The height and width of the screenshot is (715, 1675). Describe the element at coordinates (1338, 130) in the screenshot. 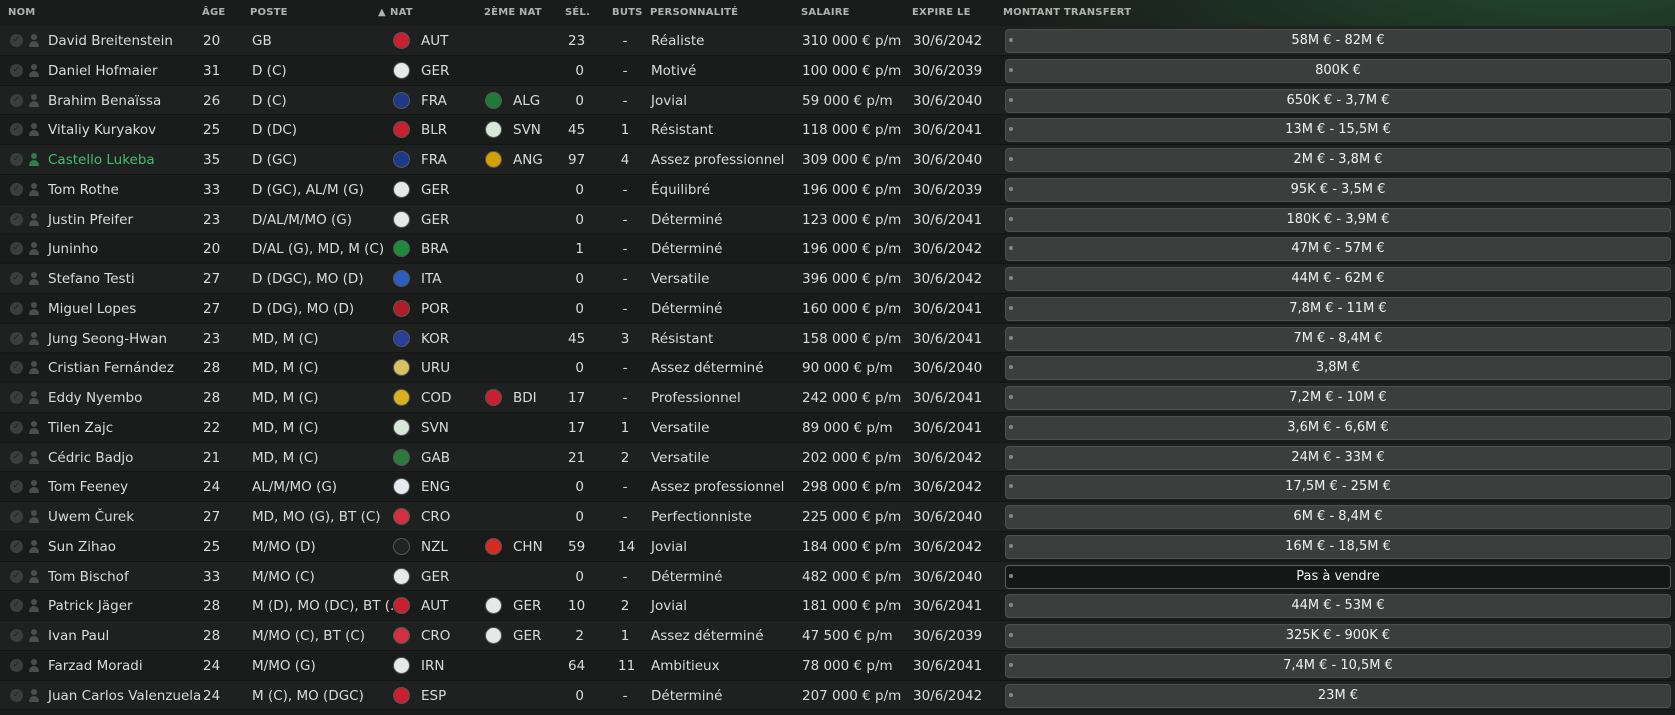

I see `transfer-value-bar: 13M € - 15,5M €` at that location.